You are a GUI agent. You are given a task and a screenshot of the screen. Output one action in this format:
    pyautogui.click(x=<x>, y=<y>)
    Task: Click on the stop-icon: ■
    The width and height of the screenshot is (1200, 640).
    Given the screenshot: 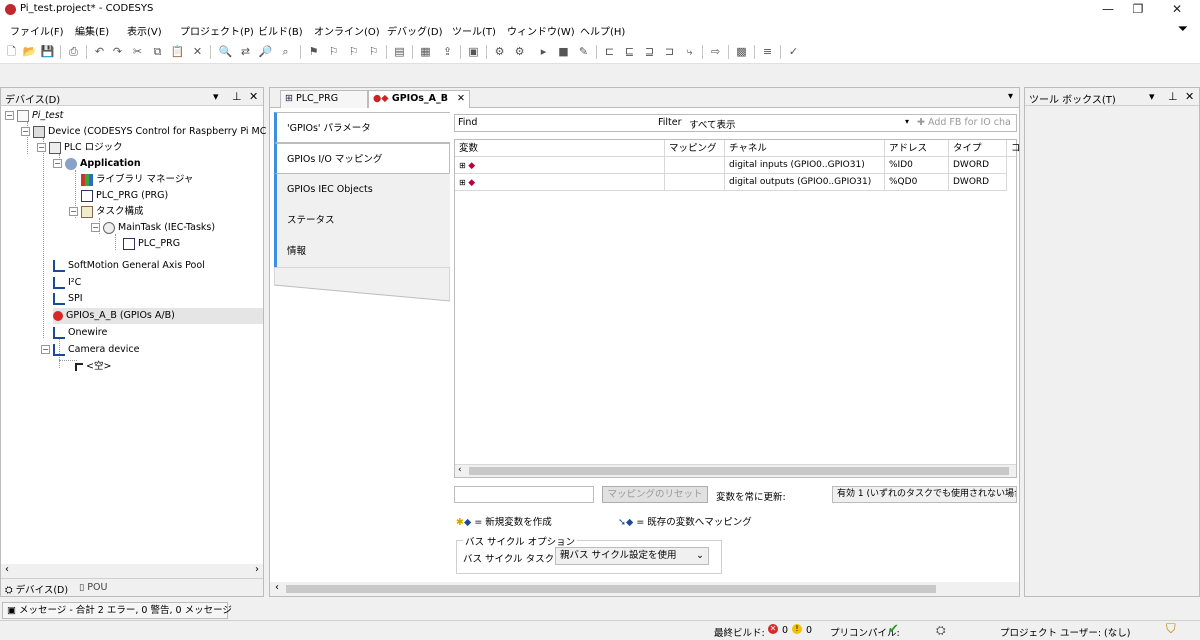 What is the action you would take?
    pyautogui.click(x=563, y=51)
    